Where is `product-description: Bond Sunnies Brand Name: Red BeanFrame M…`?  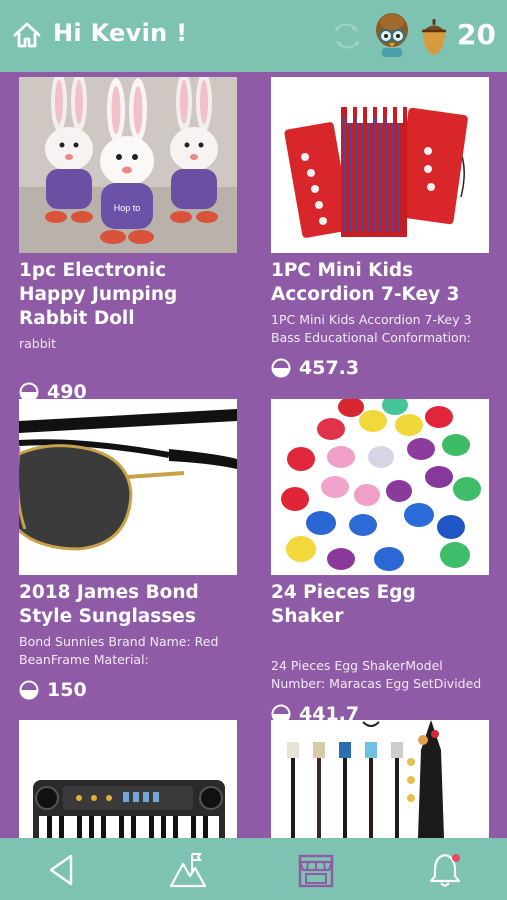 product-description: Bond Sunnies Brand Name: Red BeanFrame M… is located at coordinates (119, 650).